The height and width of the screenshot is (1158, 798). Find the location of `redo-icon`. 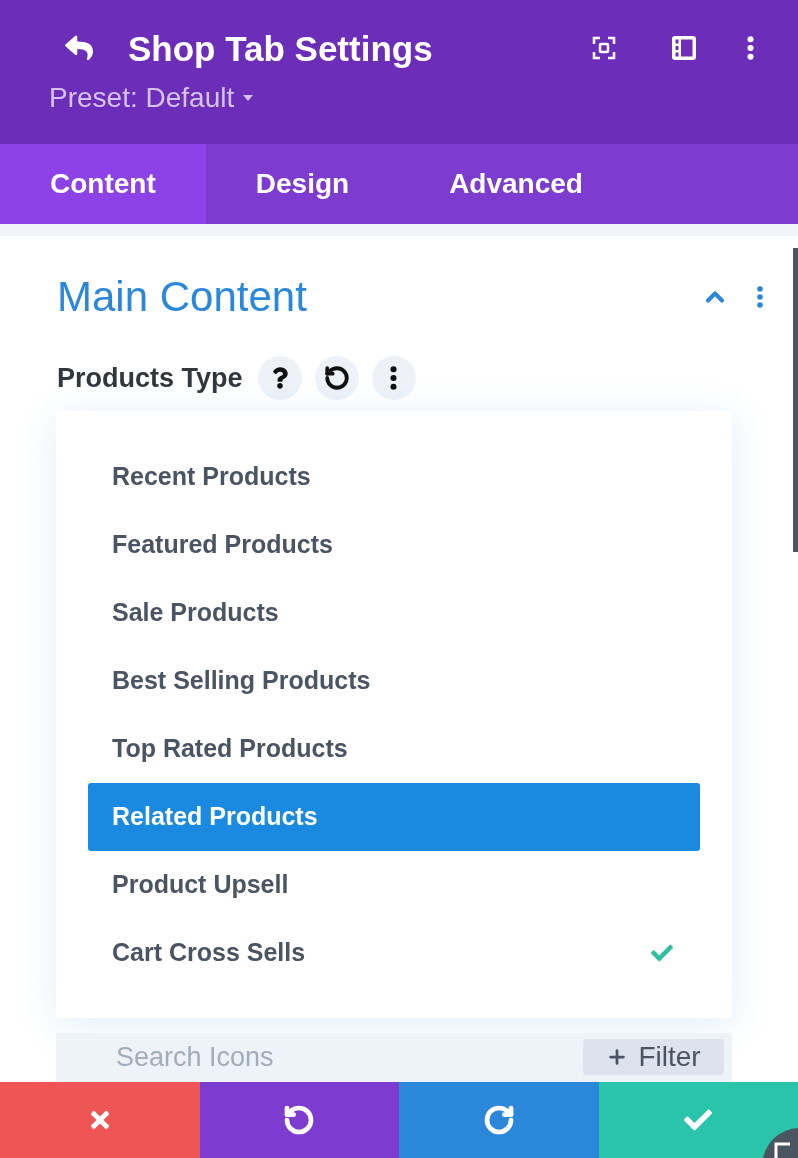

redo-icon is located at coordinates (498, 1120).